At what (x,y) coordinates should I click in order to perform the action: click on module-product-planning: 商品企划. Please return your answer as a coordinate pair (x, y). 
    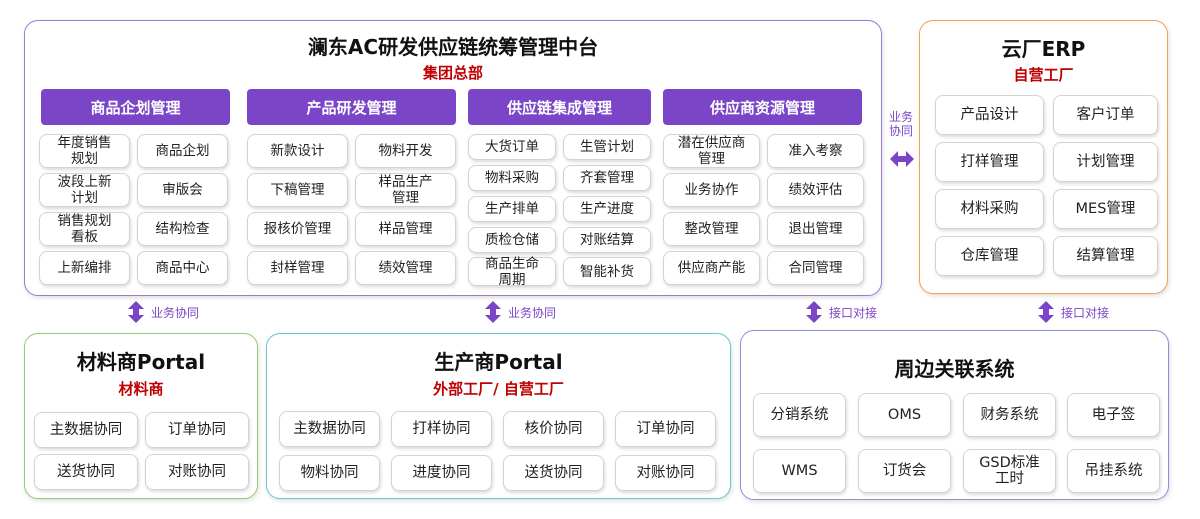
    Looking at the image, I should click on (182, 151).